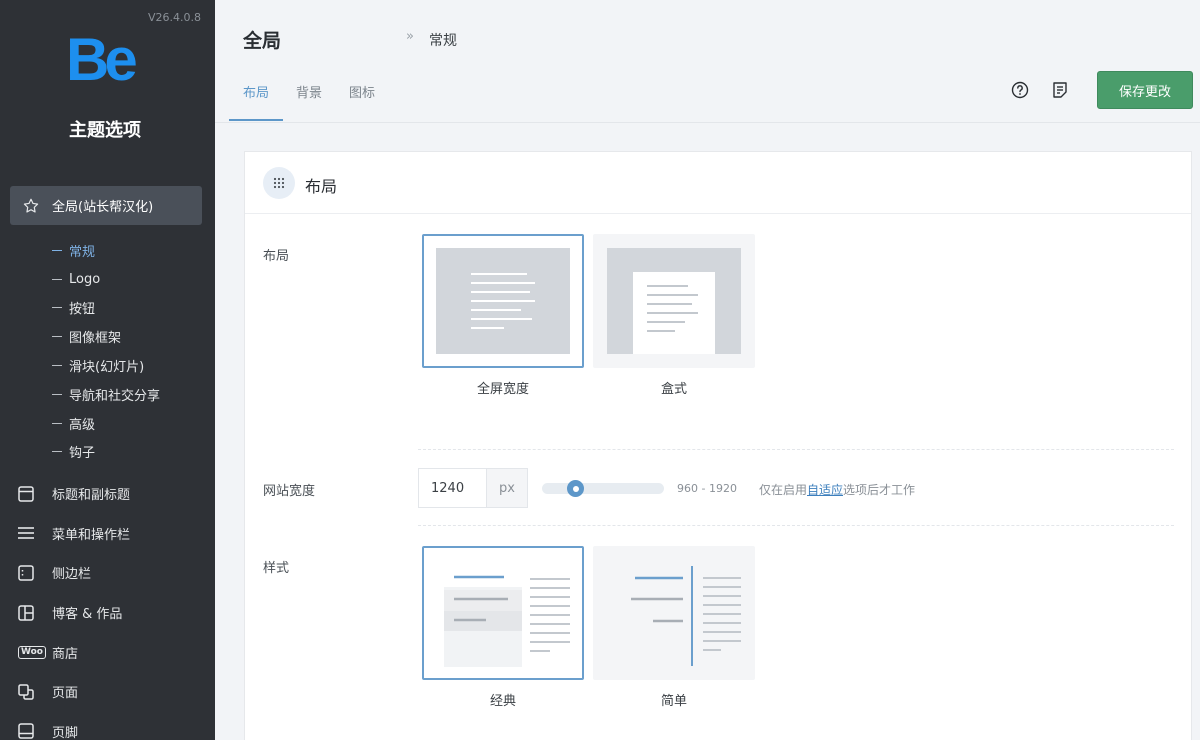 This screenshot has height=740, width=1200. What do you see at coordinates (1020, 90) in the screenshot?
I see `help-icon` at bounding box center [1020, 90].